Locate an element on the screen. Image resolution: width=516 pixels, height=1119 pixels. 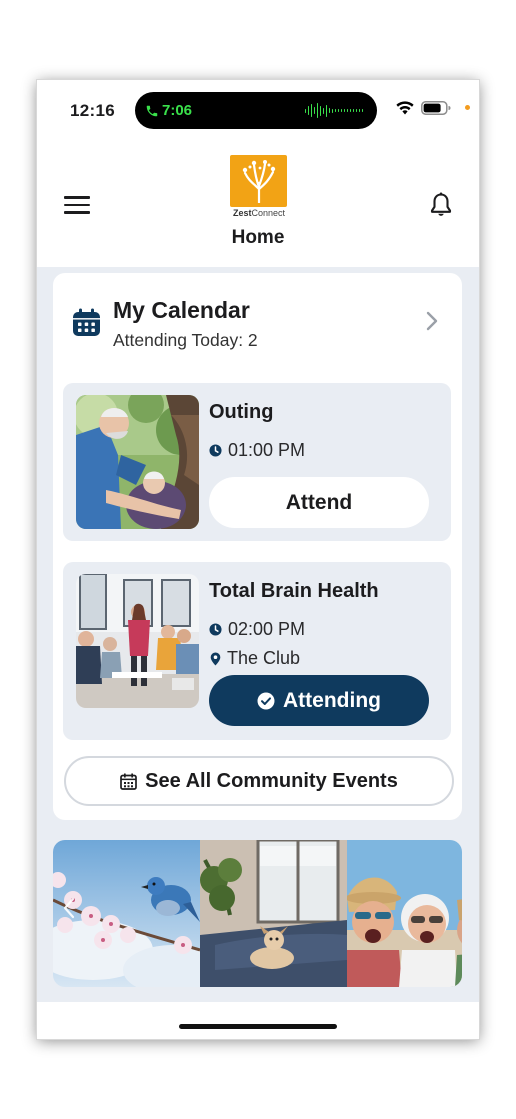
bluebird-blossom-photo is located at coordinates (126, 913).